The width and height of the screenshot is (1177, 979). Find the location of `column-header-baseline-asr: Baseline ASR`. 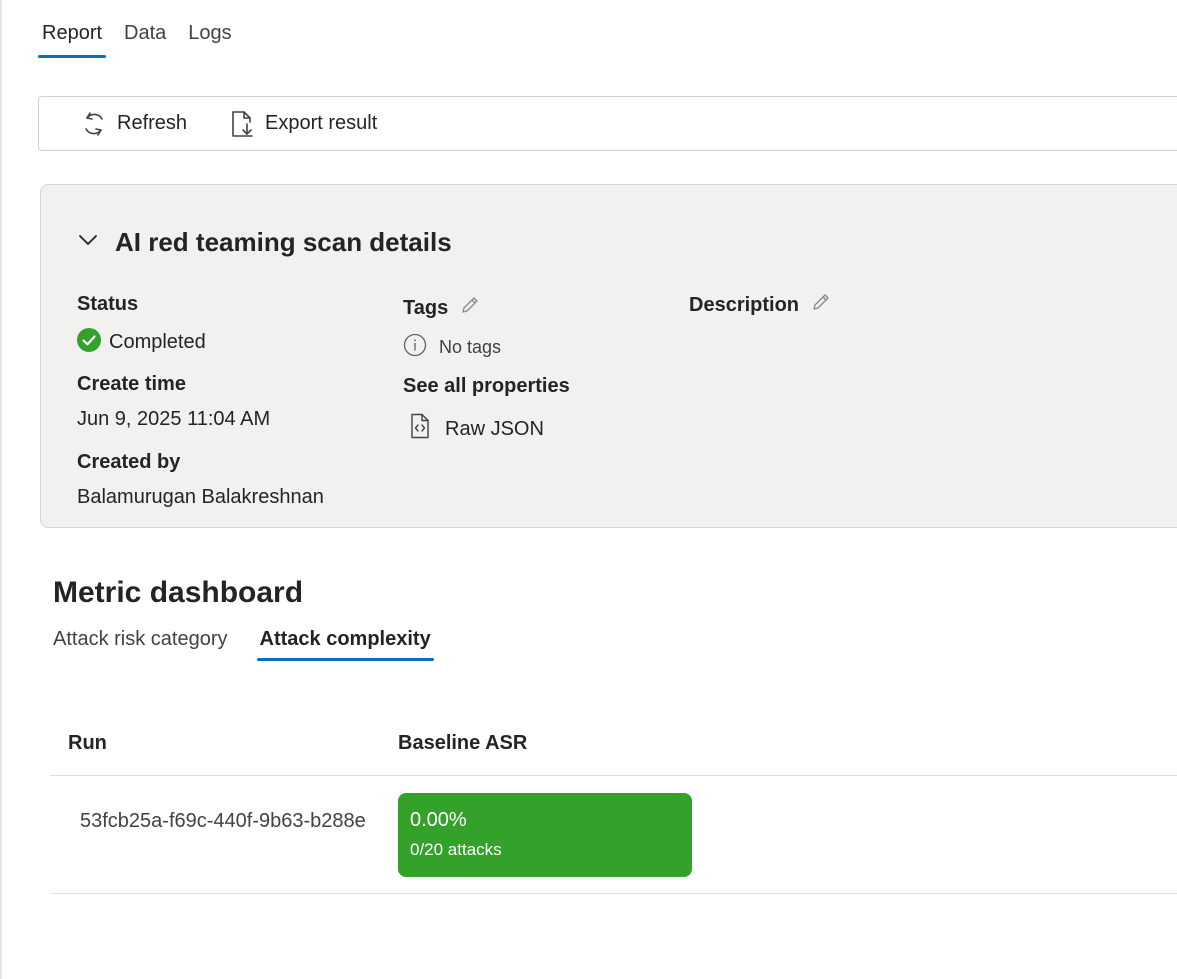

column-header-baseline-asr: Baseline ASR is located at coordinates (463, 743).